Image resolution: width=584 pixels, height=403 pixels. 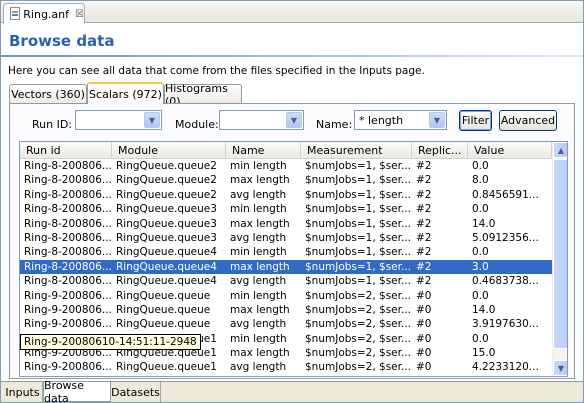 I want to click on run-id-tooltip: Ring-9-20080610-14:51:11-2948, so click(x=110, y=342).